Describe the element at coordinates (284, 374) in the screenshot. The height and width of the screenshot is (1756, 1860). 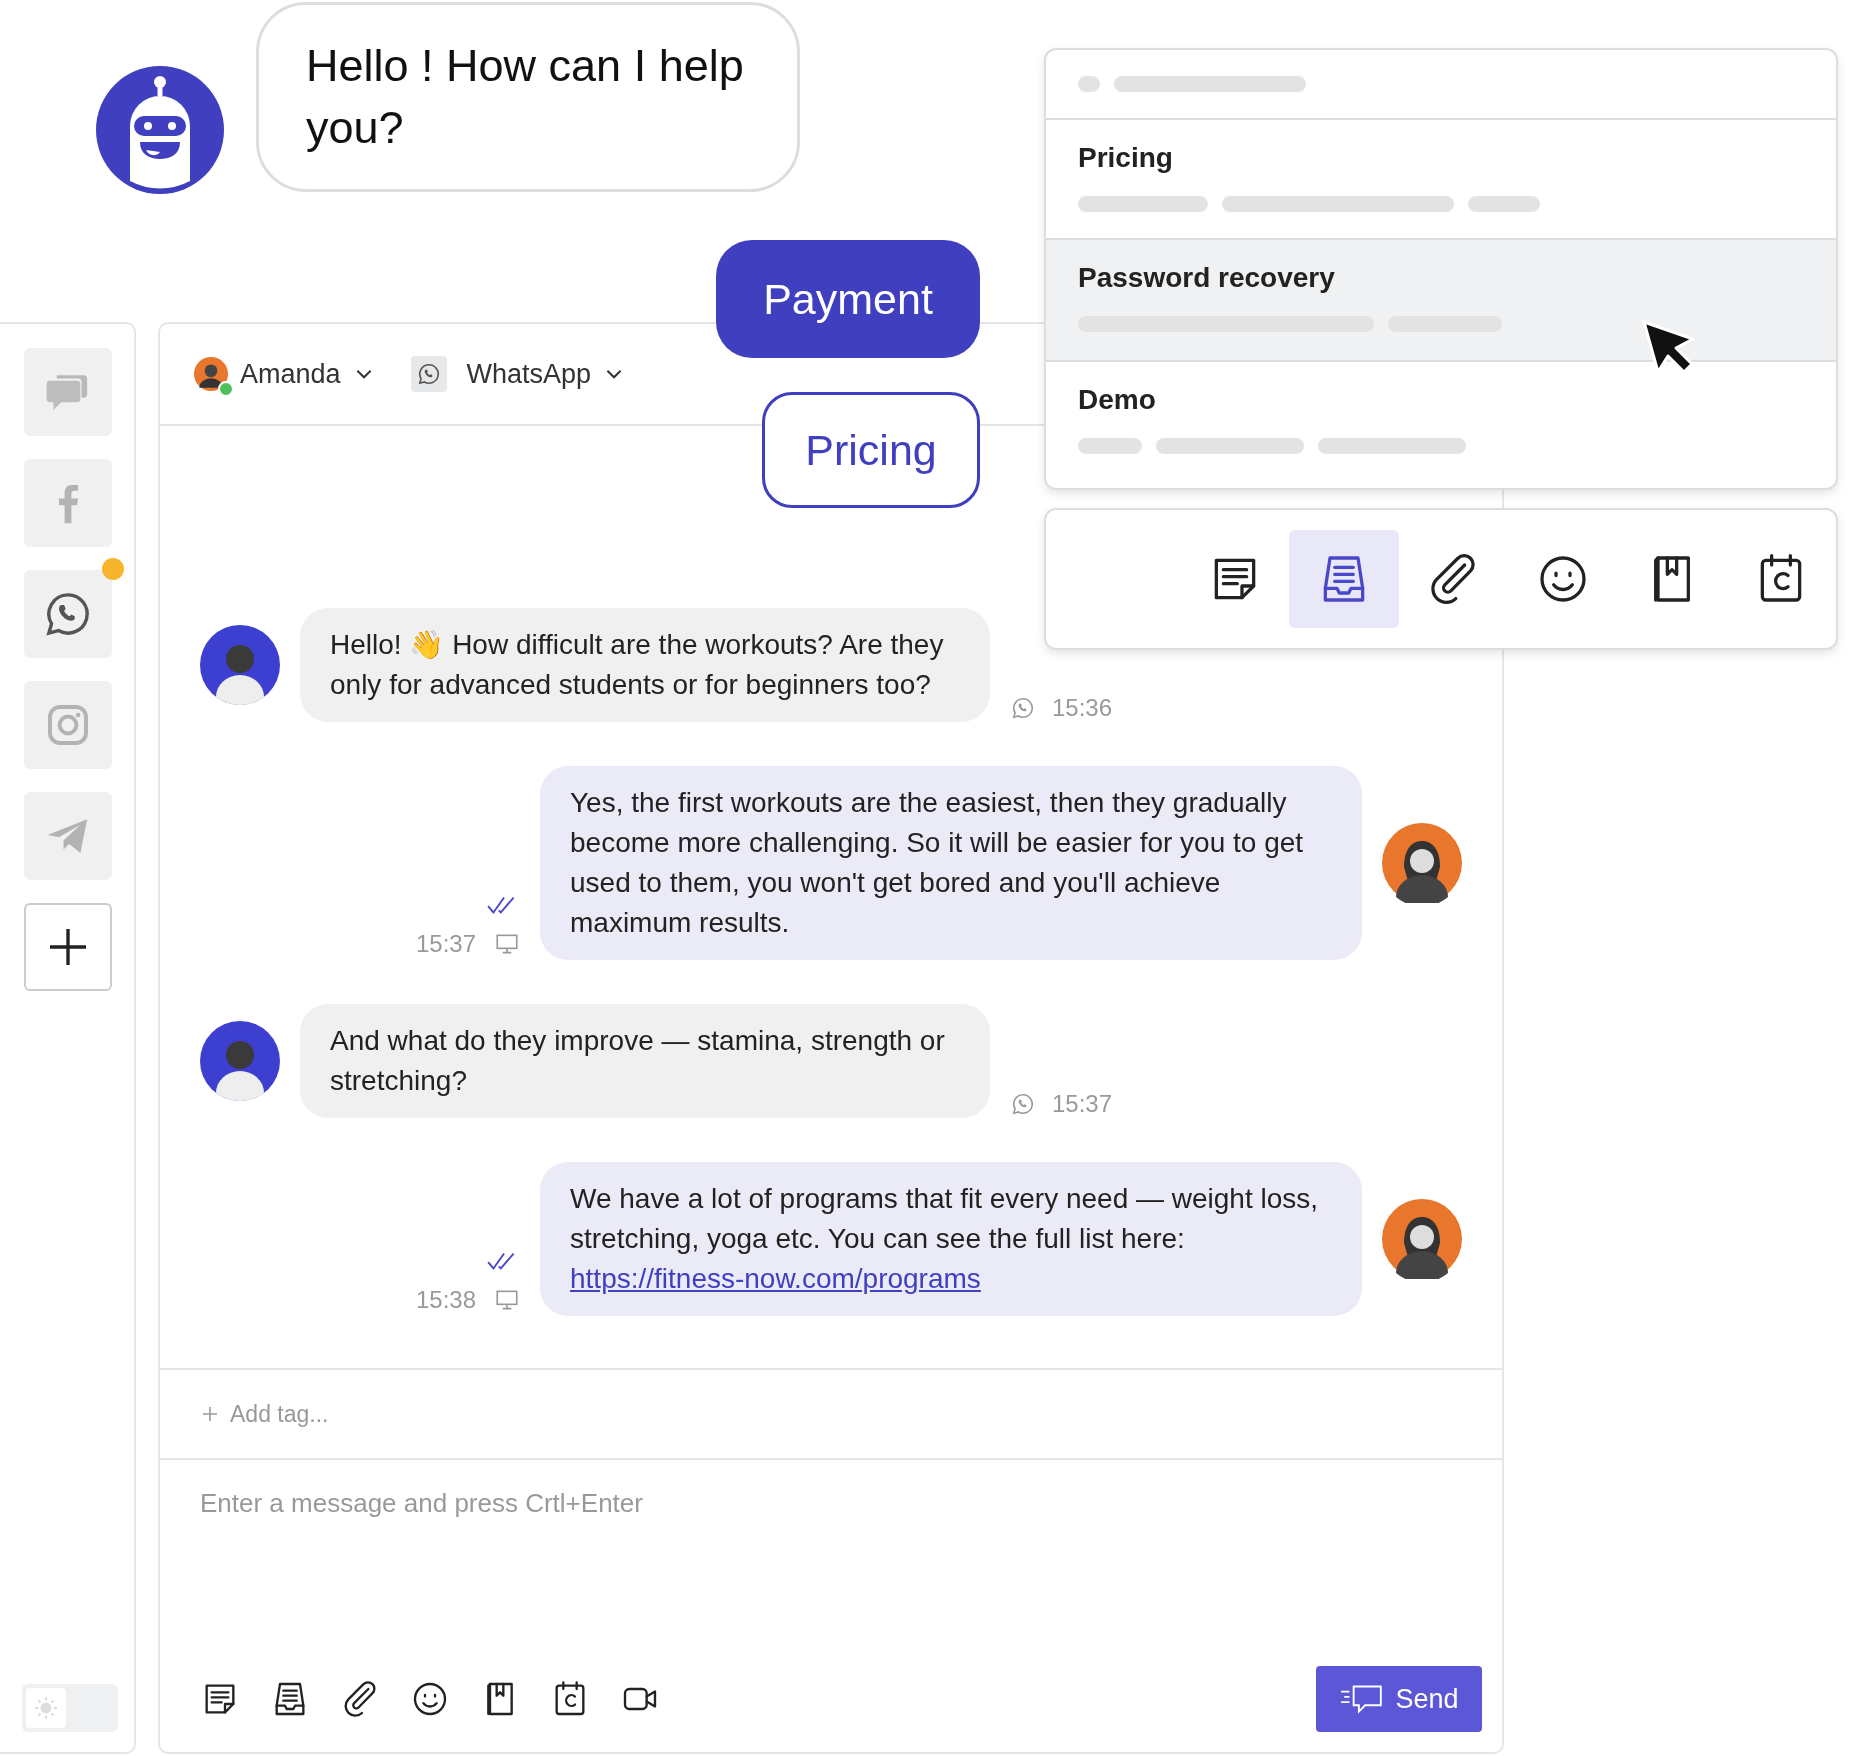
I see `agent-selector: Amanda` at that location.